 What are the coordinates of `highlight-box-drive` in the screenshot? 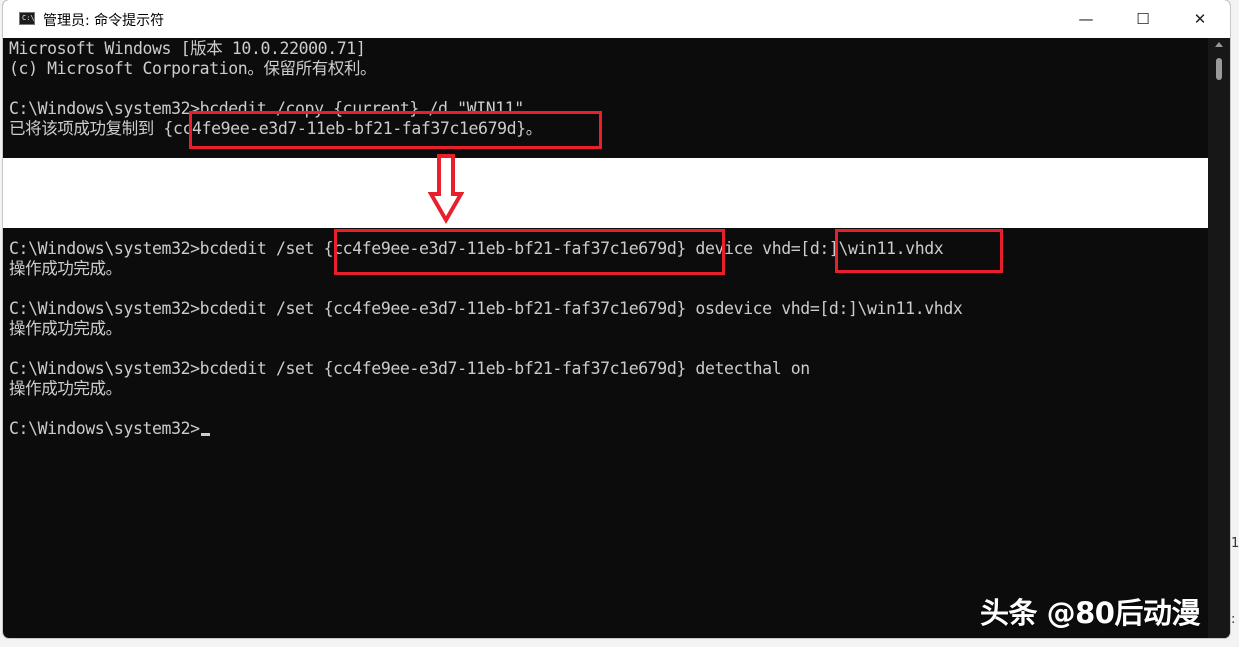 It's located at (919, 251).